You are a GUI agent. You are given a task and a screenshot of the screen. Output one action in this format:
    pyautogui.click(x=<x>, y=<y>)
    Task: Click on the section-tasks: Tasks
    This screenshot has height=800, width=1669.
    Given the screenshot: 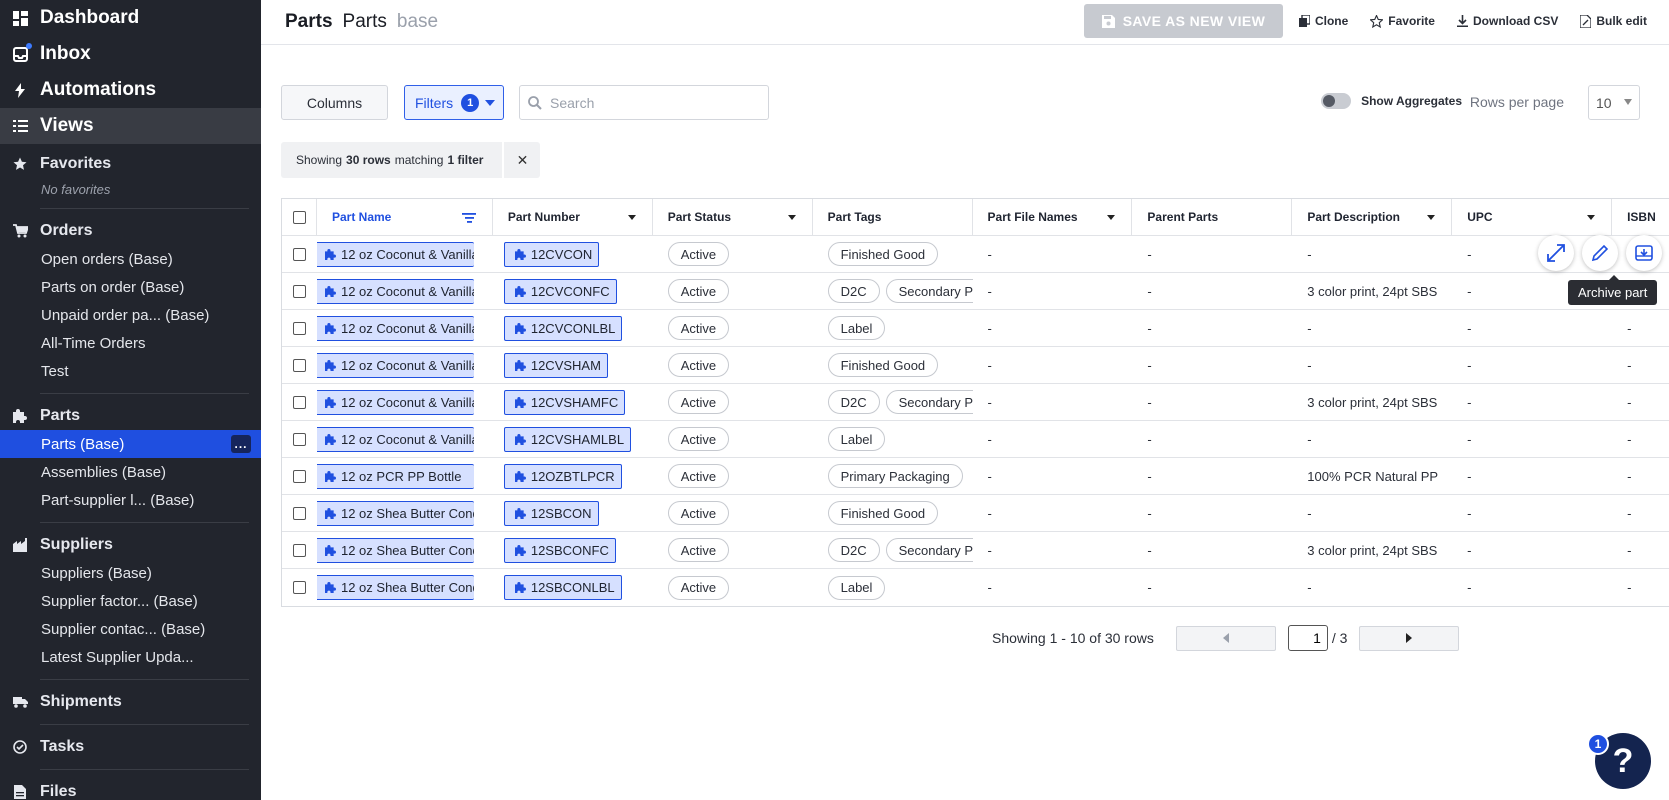 What is the action you would take?
    pyautogui.click(x=130, y=747)
    